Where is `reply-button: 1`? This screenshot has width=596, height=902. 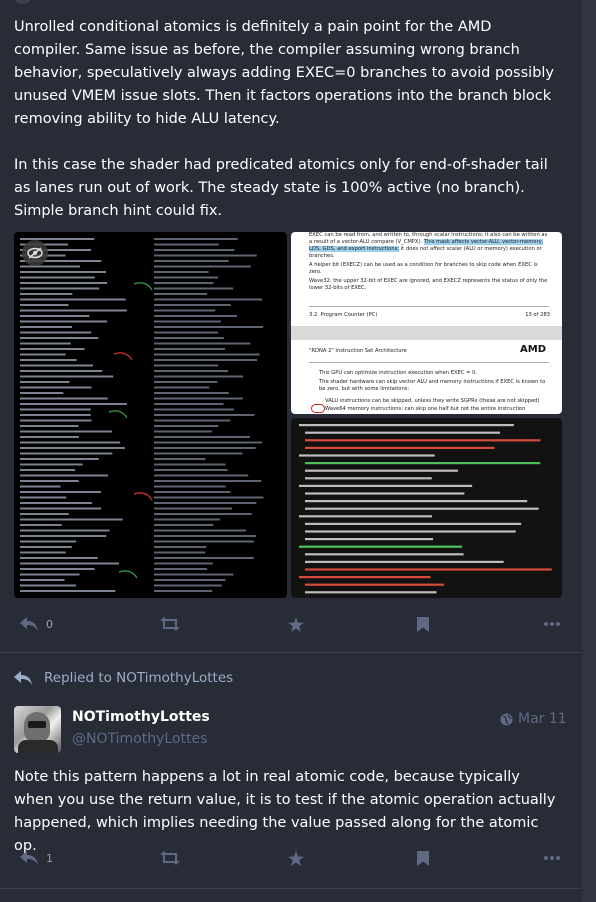
reply-button: 1 is located at coordinates (36, 858).